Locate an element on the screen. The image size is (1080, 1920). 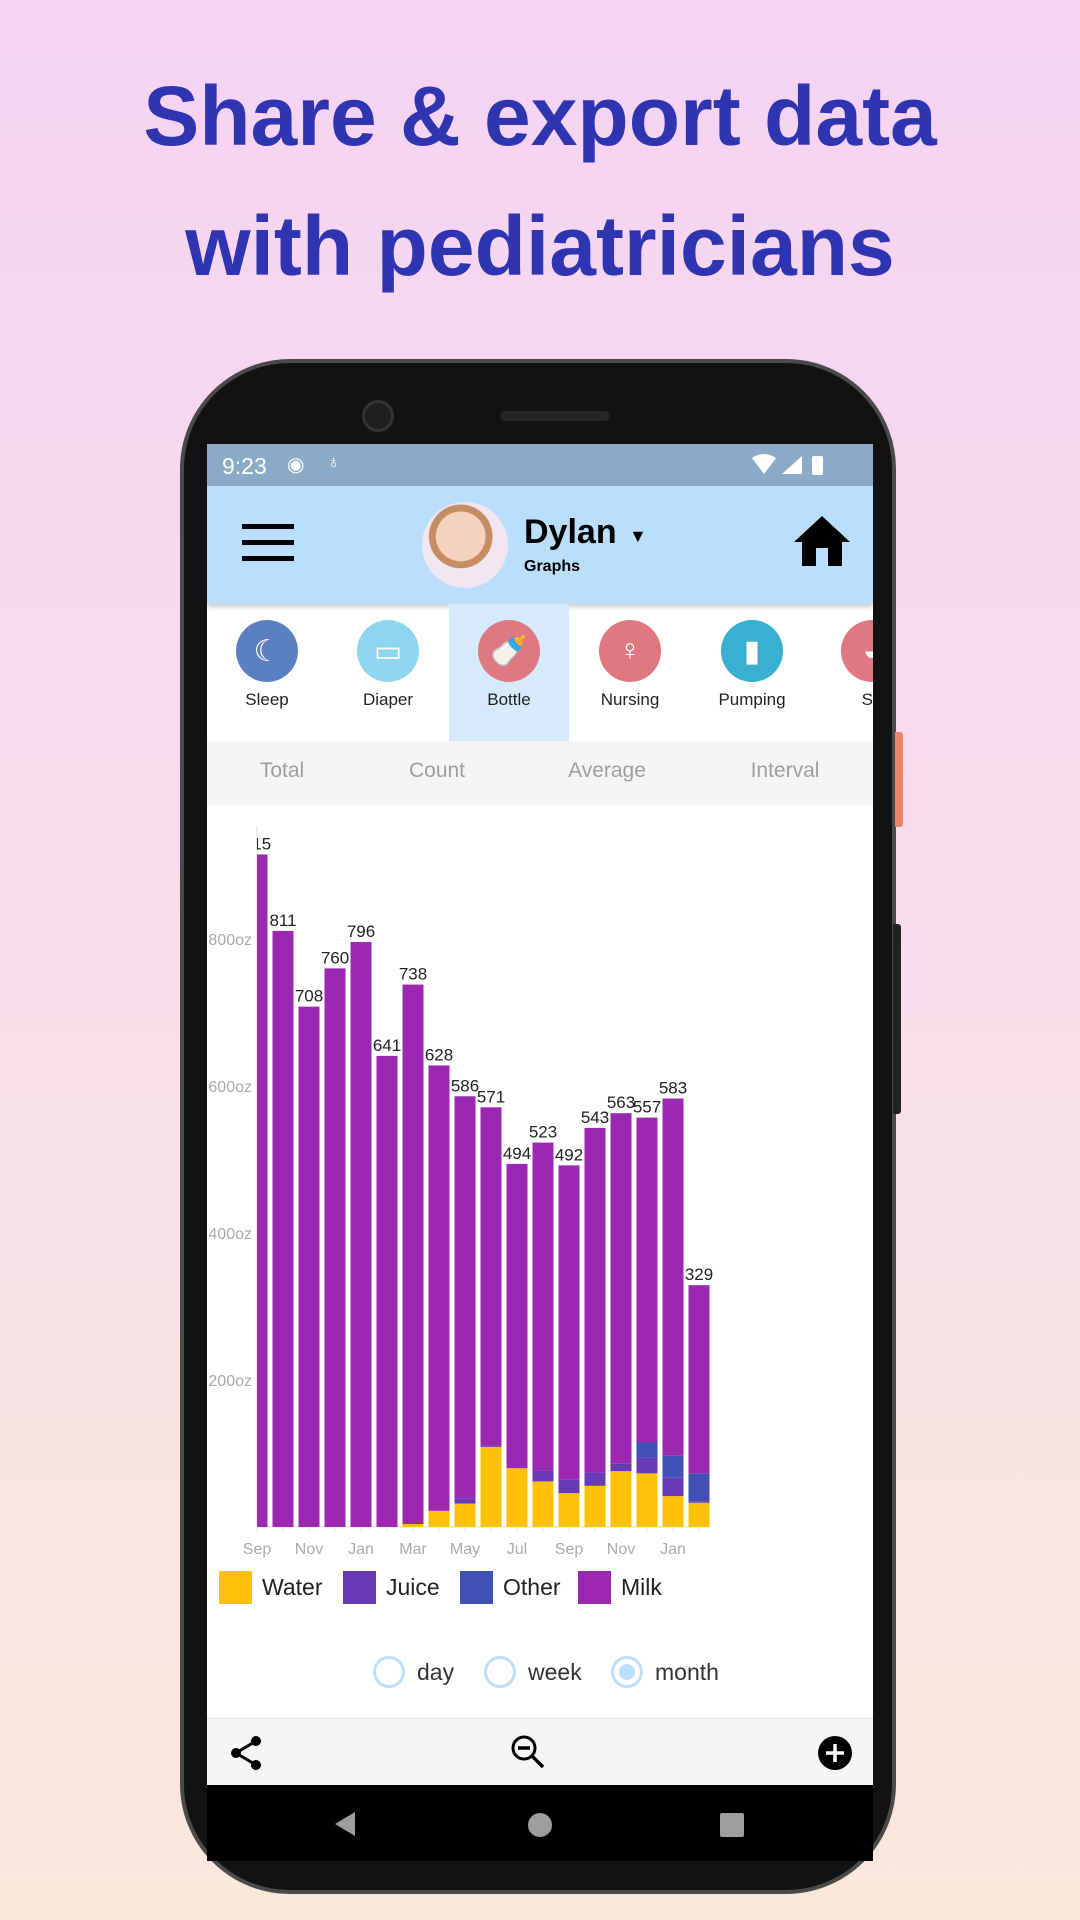
add-icon is located at coordinates (835, 1753).